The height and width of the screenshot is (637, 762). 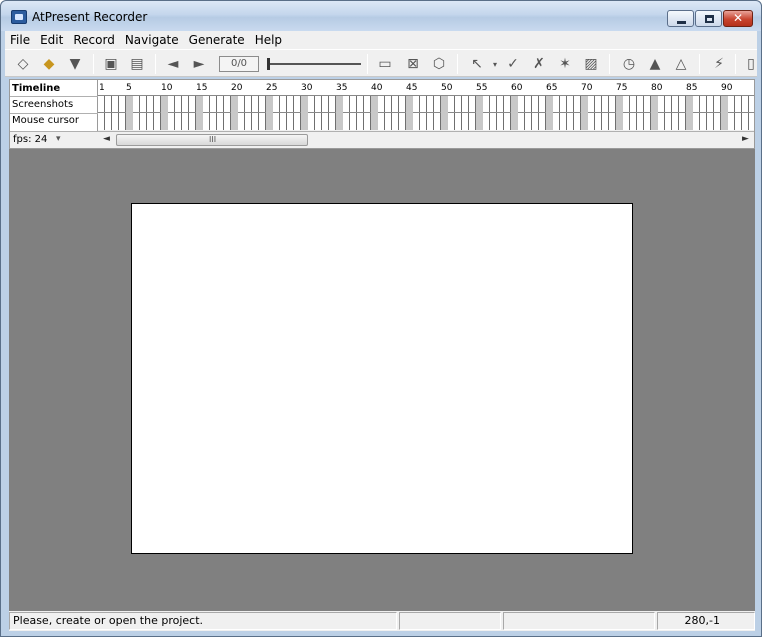 I want to click on minimize-icon, so click(x=681, y=22).